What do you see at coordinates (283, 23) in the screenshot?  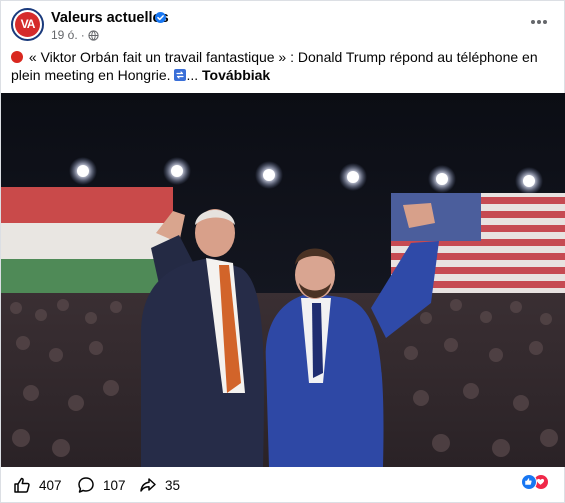 I see `post-header: VA Valeurs actuelles 19 ó. ·` at bounding box center [283, 23].